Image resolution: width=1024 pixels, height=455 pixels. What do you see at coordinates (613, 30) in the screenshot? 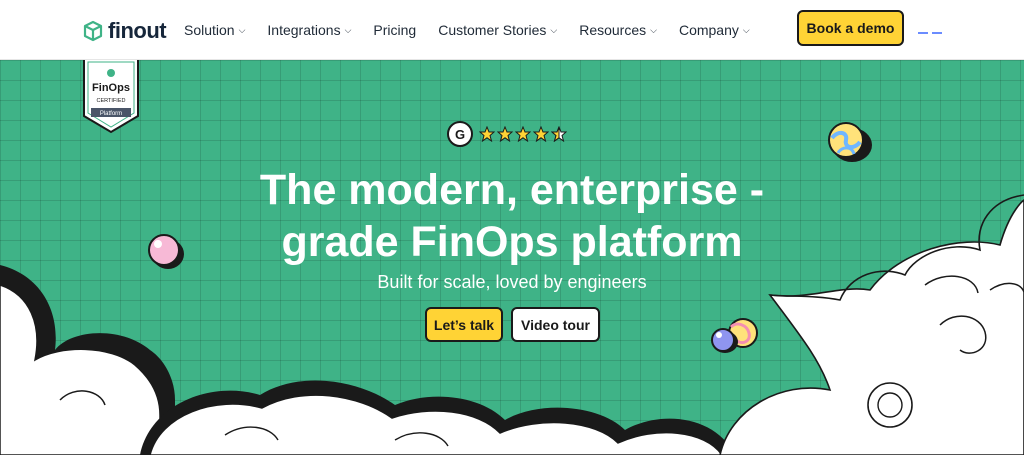
I see `nav-item-label: Resources` at bounding box center [613, 30].